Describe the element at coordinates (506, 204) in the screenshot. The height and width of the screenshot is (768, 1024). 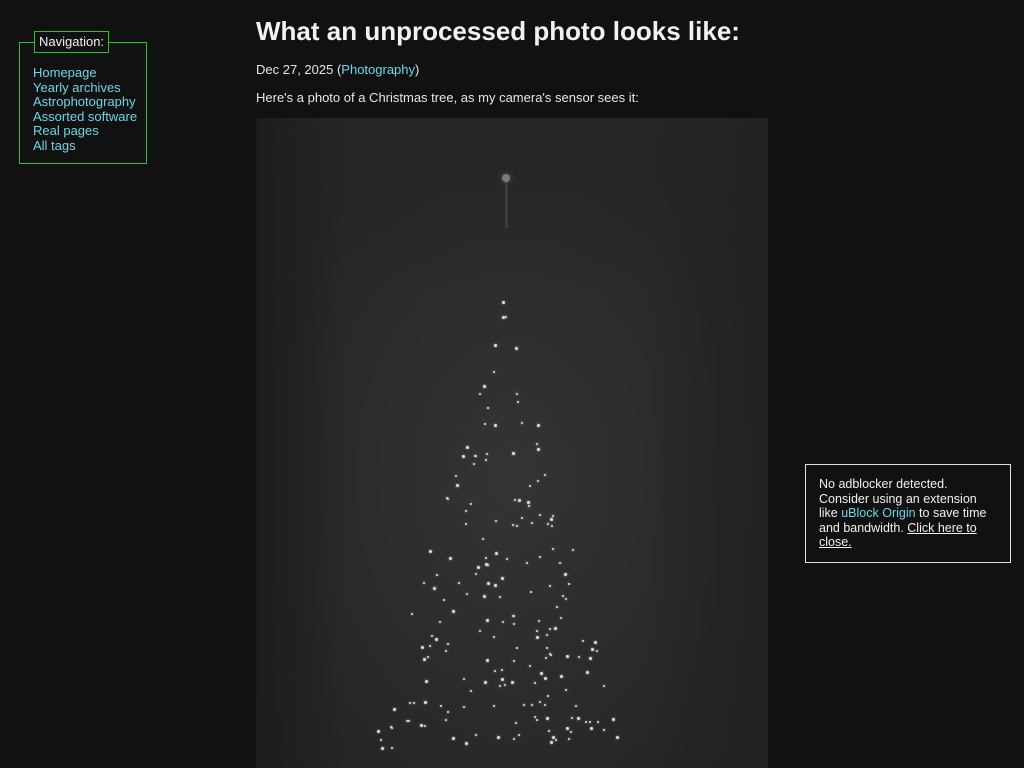
I see `tree-topper-stem` at that location.